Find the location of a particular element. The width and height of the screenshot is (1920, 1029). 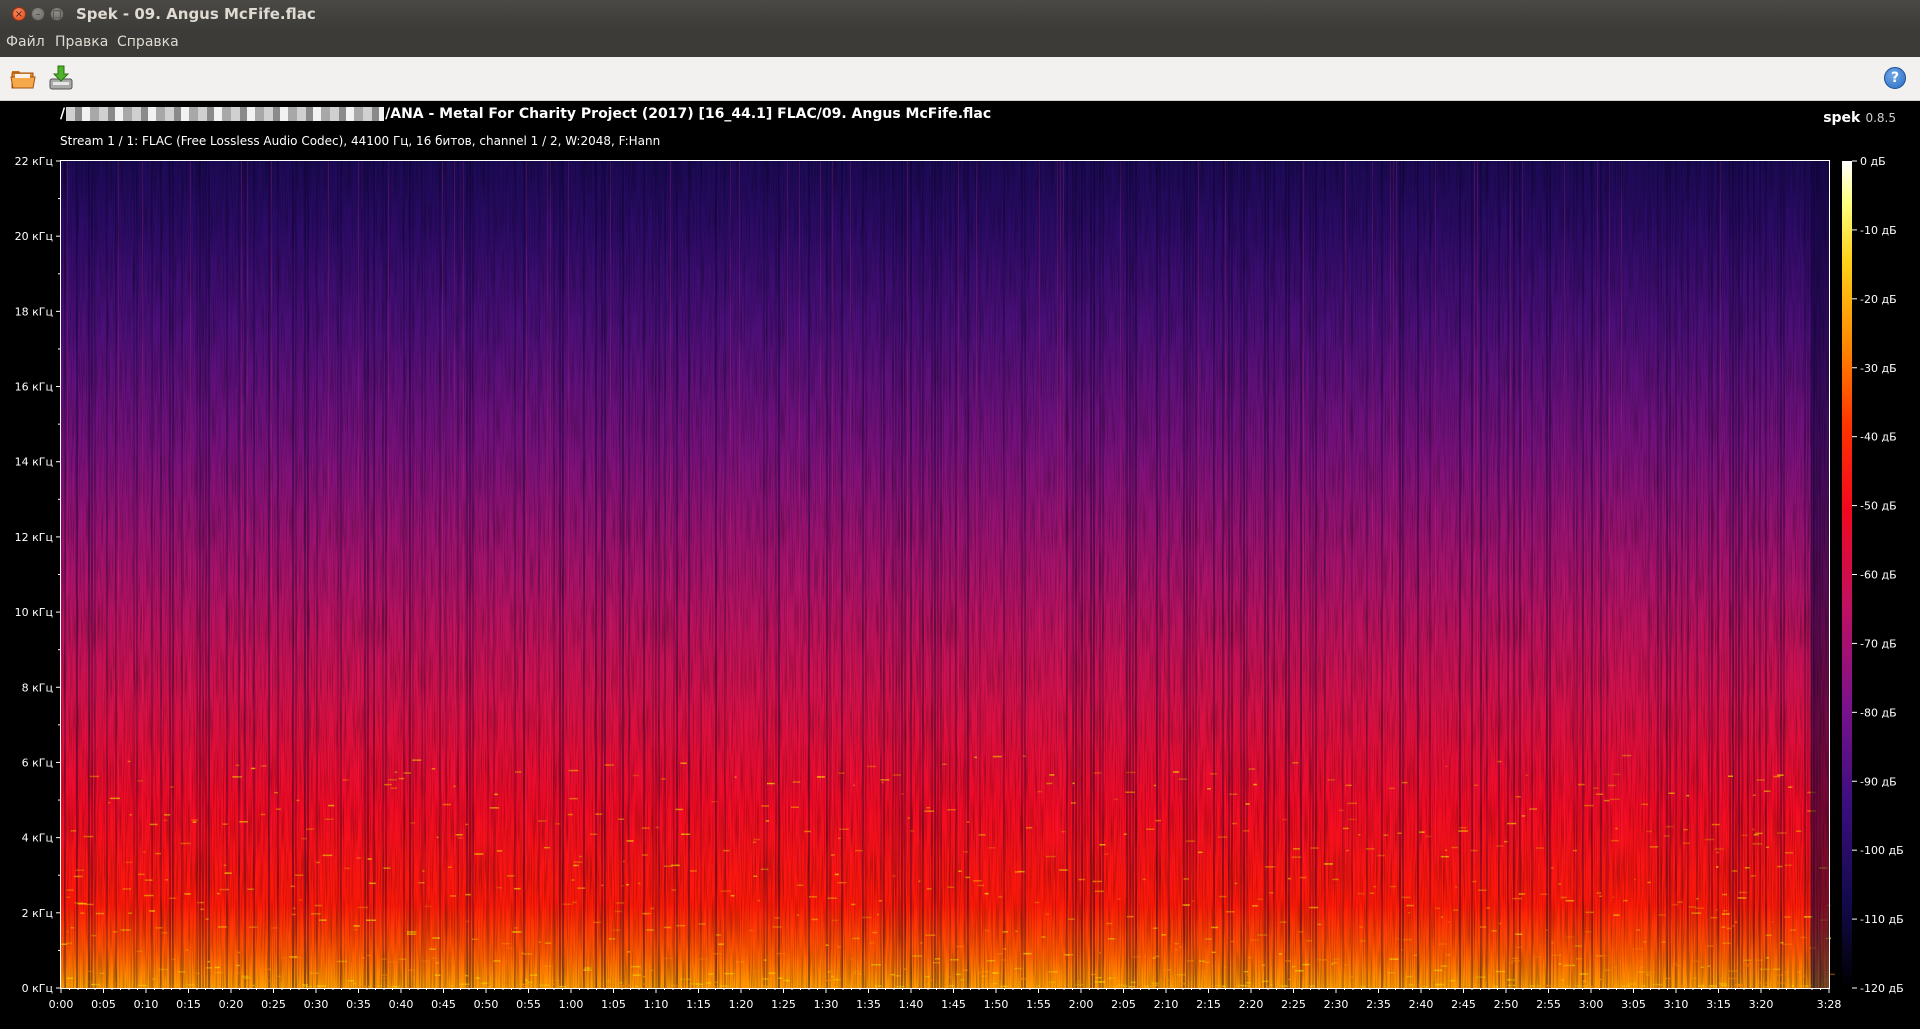

time-tick-label: 1:40 is located at coordinates (911, 1004).